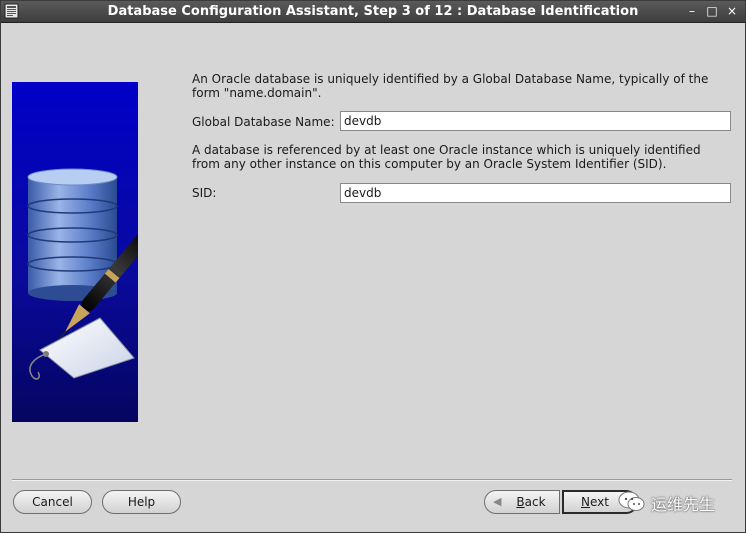 This screenshot has width=746, height=533. I want to click on minimize-icon: –, so click(692, 11).